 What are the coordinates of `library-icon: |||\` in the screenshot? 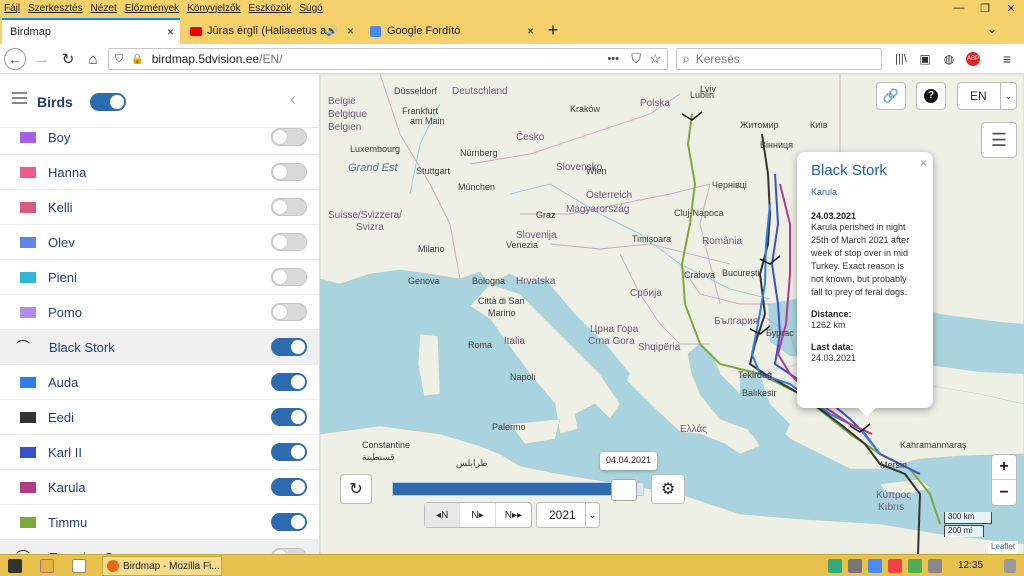 It's located at (901, 59).